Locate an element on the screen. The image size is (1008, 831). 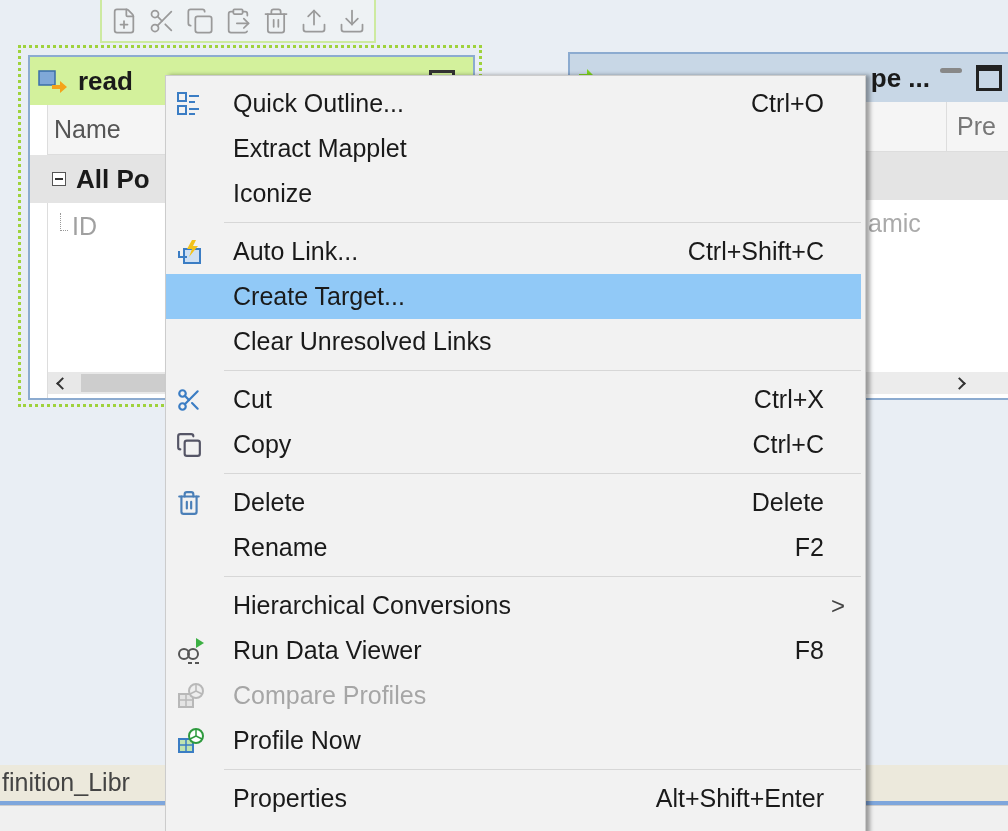
menu-item: Delete Delete is located at coordinates (513, 502).